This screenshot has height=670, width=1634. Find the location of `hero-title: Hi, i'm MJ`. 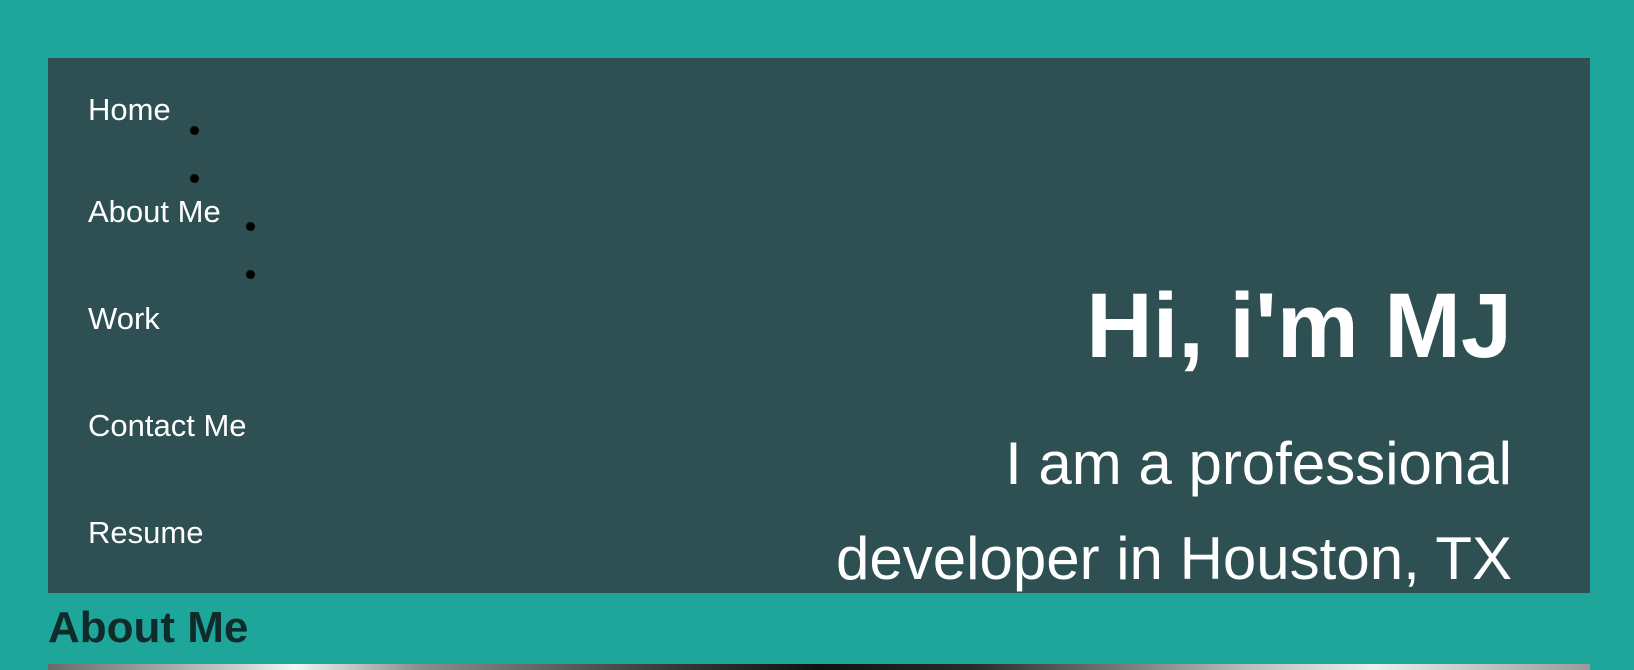

hero-title: Hi, i'm MJ is located at coordinates (1299, 326).